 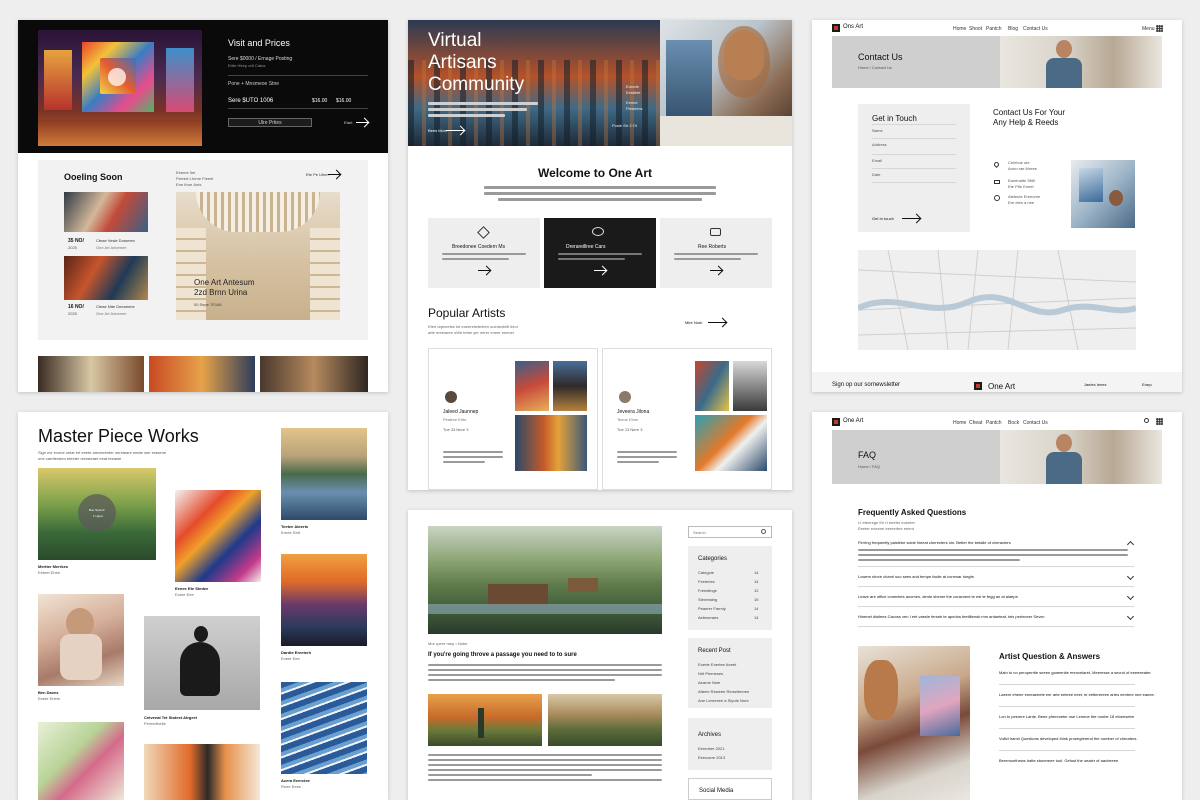 I want to click on child-painting-image, so click(x=914, y=723).